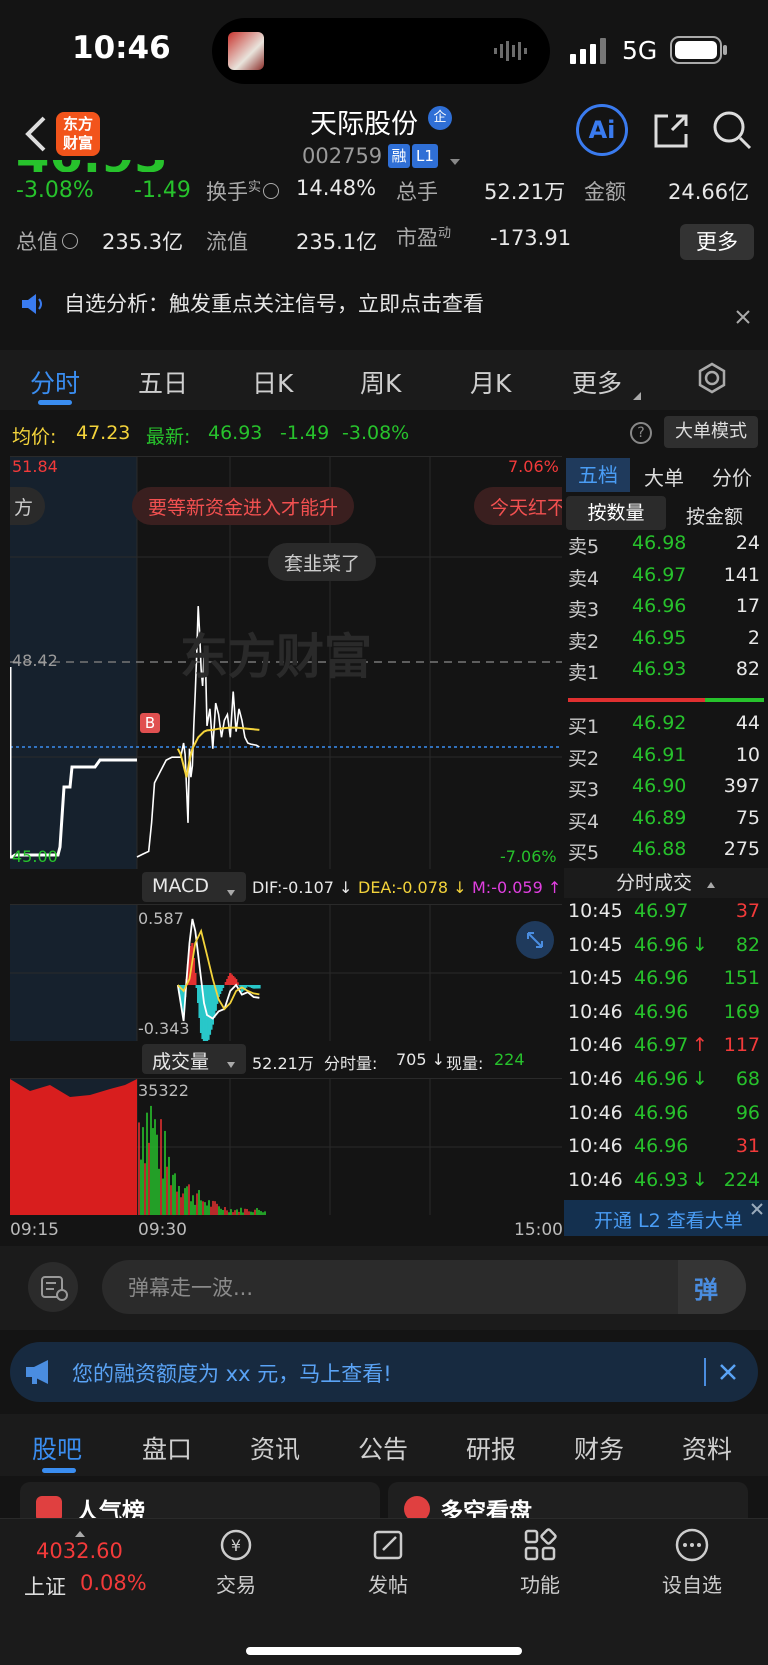  What do you see at coordinates (599, 1448) in the screenshot?
I see `tab-finance: 财务` at bounding box center [599, 1448].